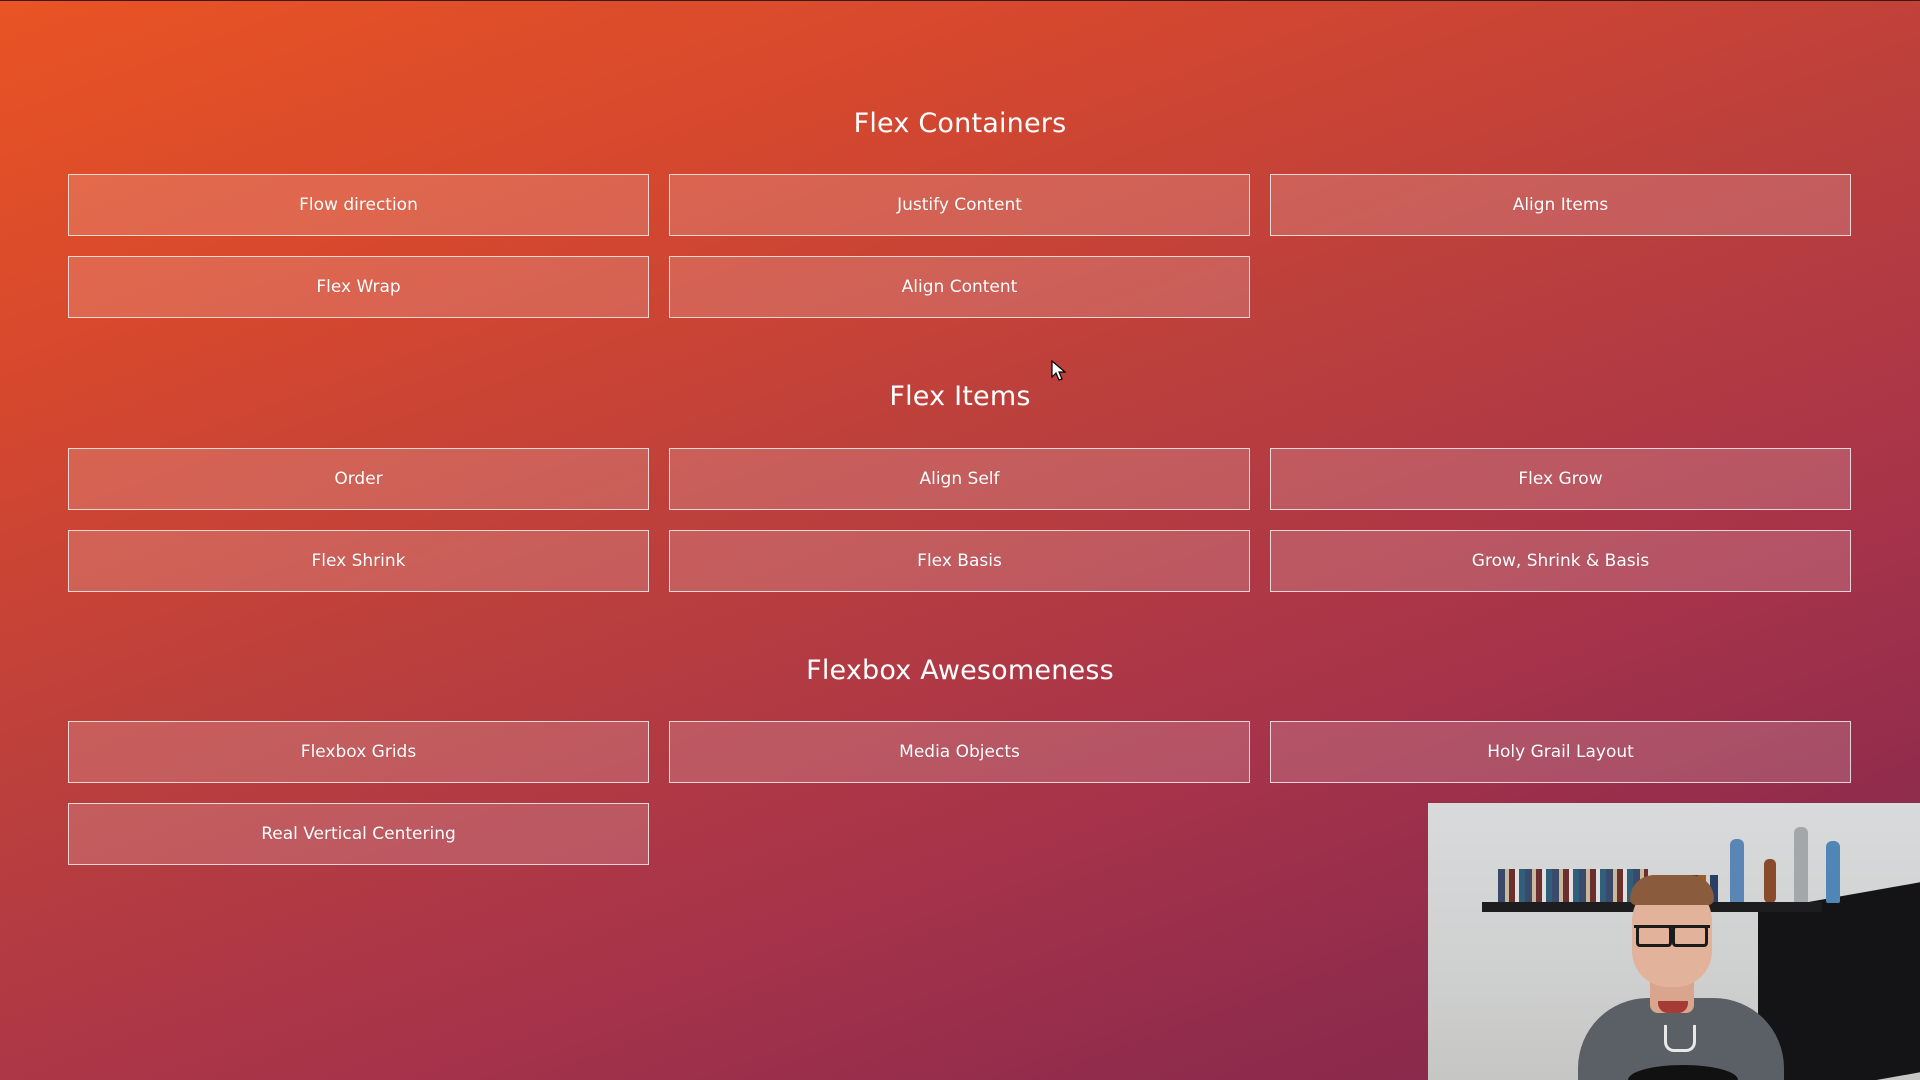  What do you see at coordinates (960, 0) in the screenshot?
I see `top-border-line` at bounding box center [960, 0].